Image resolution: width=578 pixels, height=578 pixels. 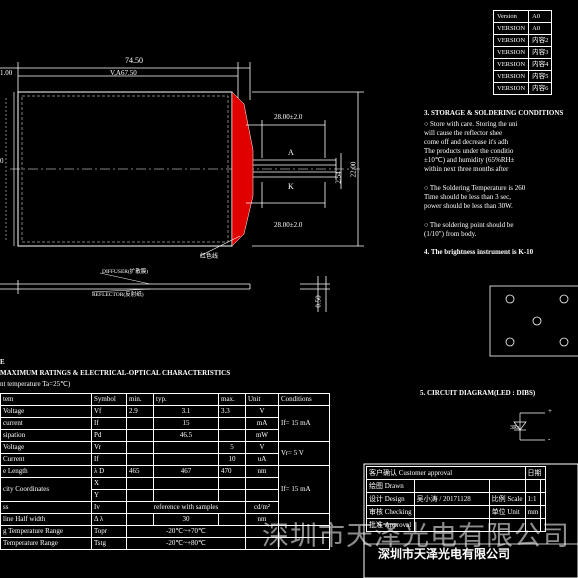 What do you see at coordinates (522, 88) in the screenshot?
I see `version-row: VERSION 内容6` at bounding box center [522, 88].